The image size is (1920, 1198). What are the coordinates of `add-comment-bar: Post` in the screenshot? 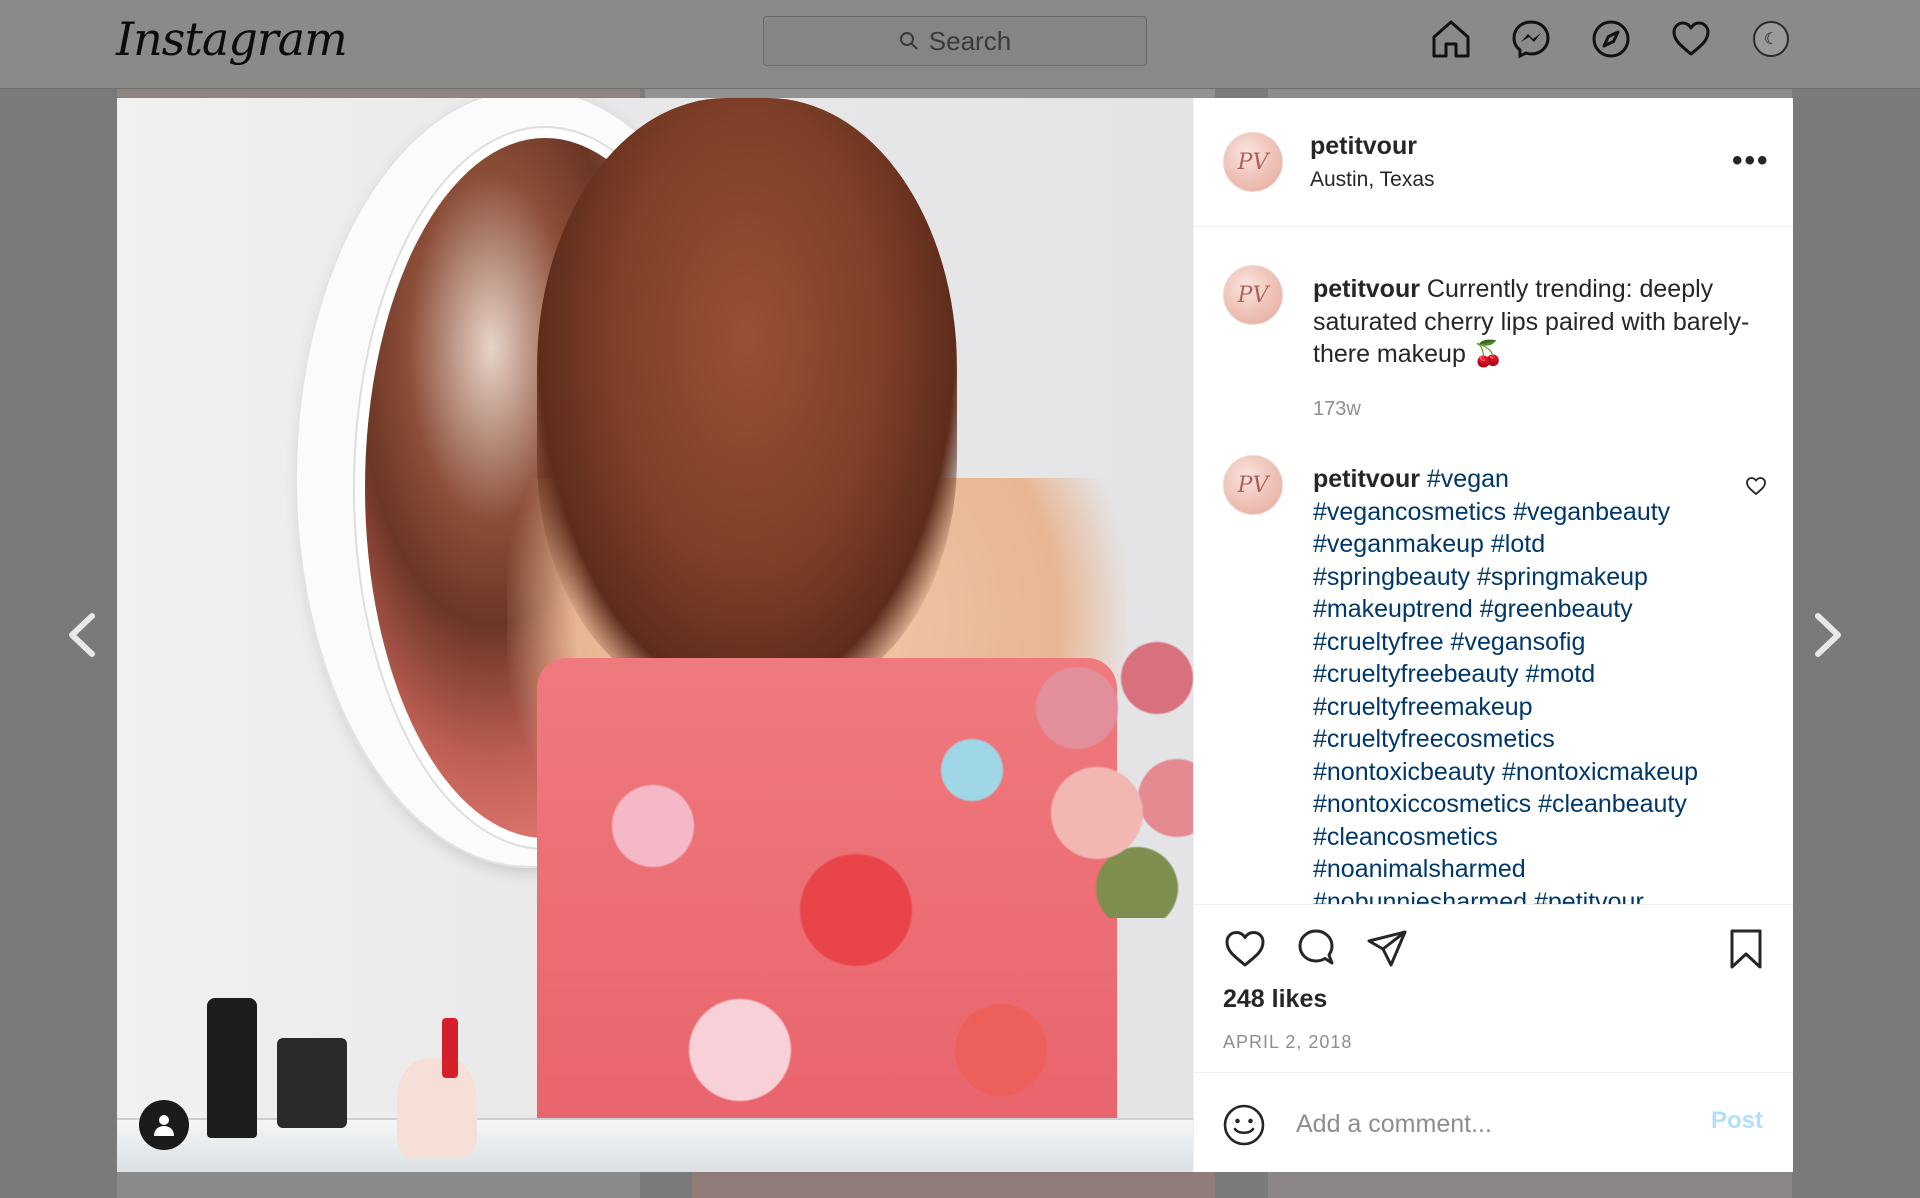 It's located at (1493, 1122).